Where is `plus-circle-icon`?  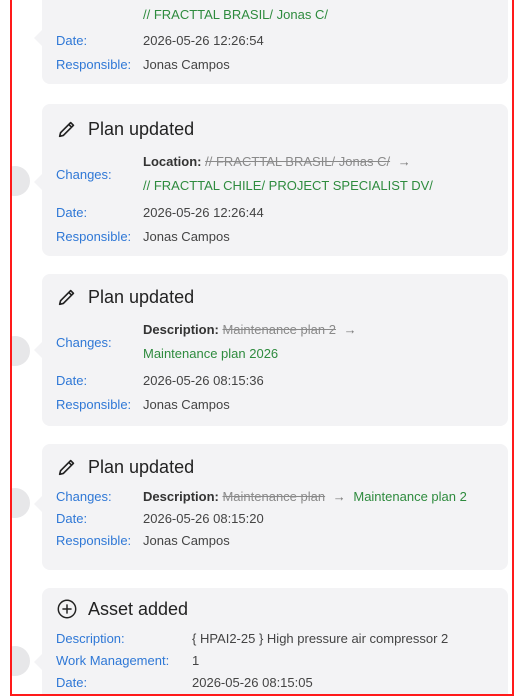 plus-circle-icon is located at coordinates (67, 609).